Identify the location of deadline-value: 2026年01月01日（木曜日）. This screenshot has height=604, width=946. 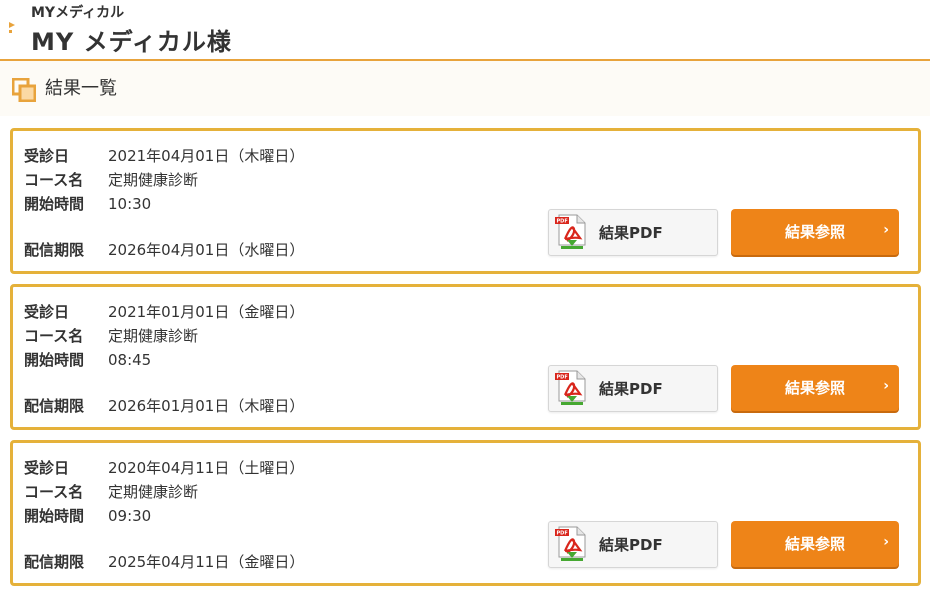
(206, 406).